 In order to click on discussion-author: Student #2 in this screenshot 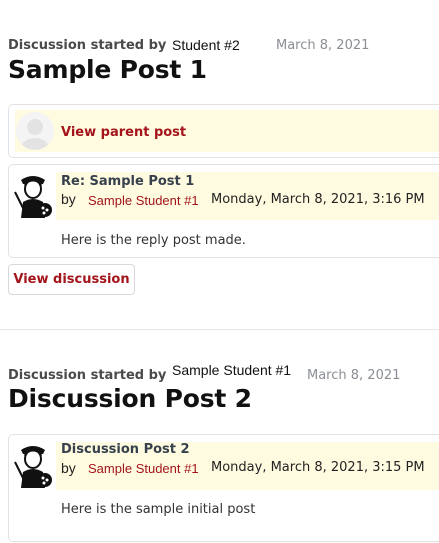, I will do `click(206, 45)`.